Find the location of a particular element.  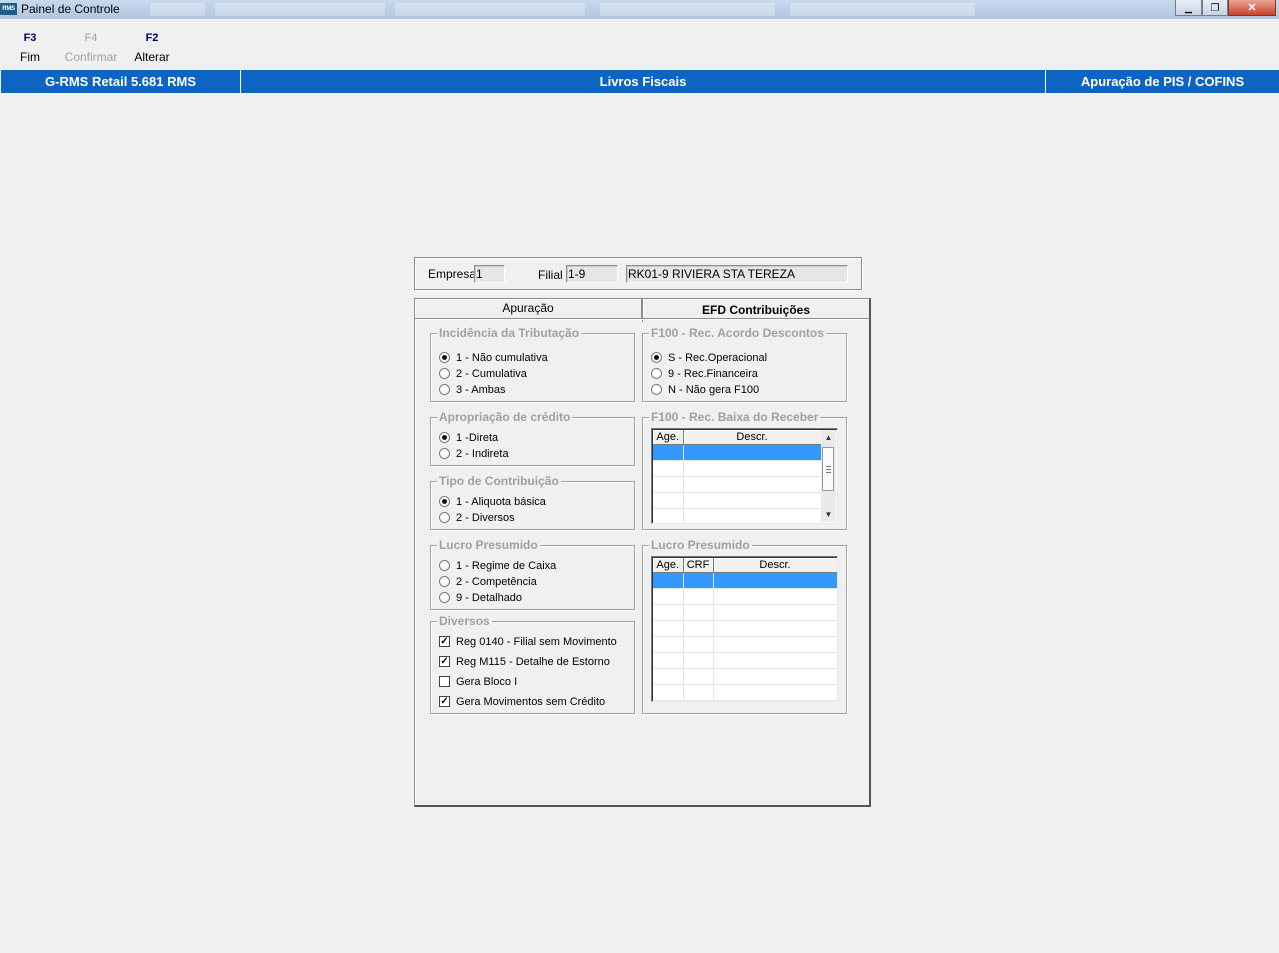

lucro-presumido-grid-title: Lucro Presumido is located at coordinates (700, 545).